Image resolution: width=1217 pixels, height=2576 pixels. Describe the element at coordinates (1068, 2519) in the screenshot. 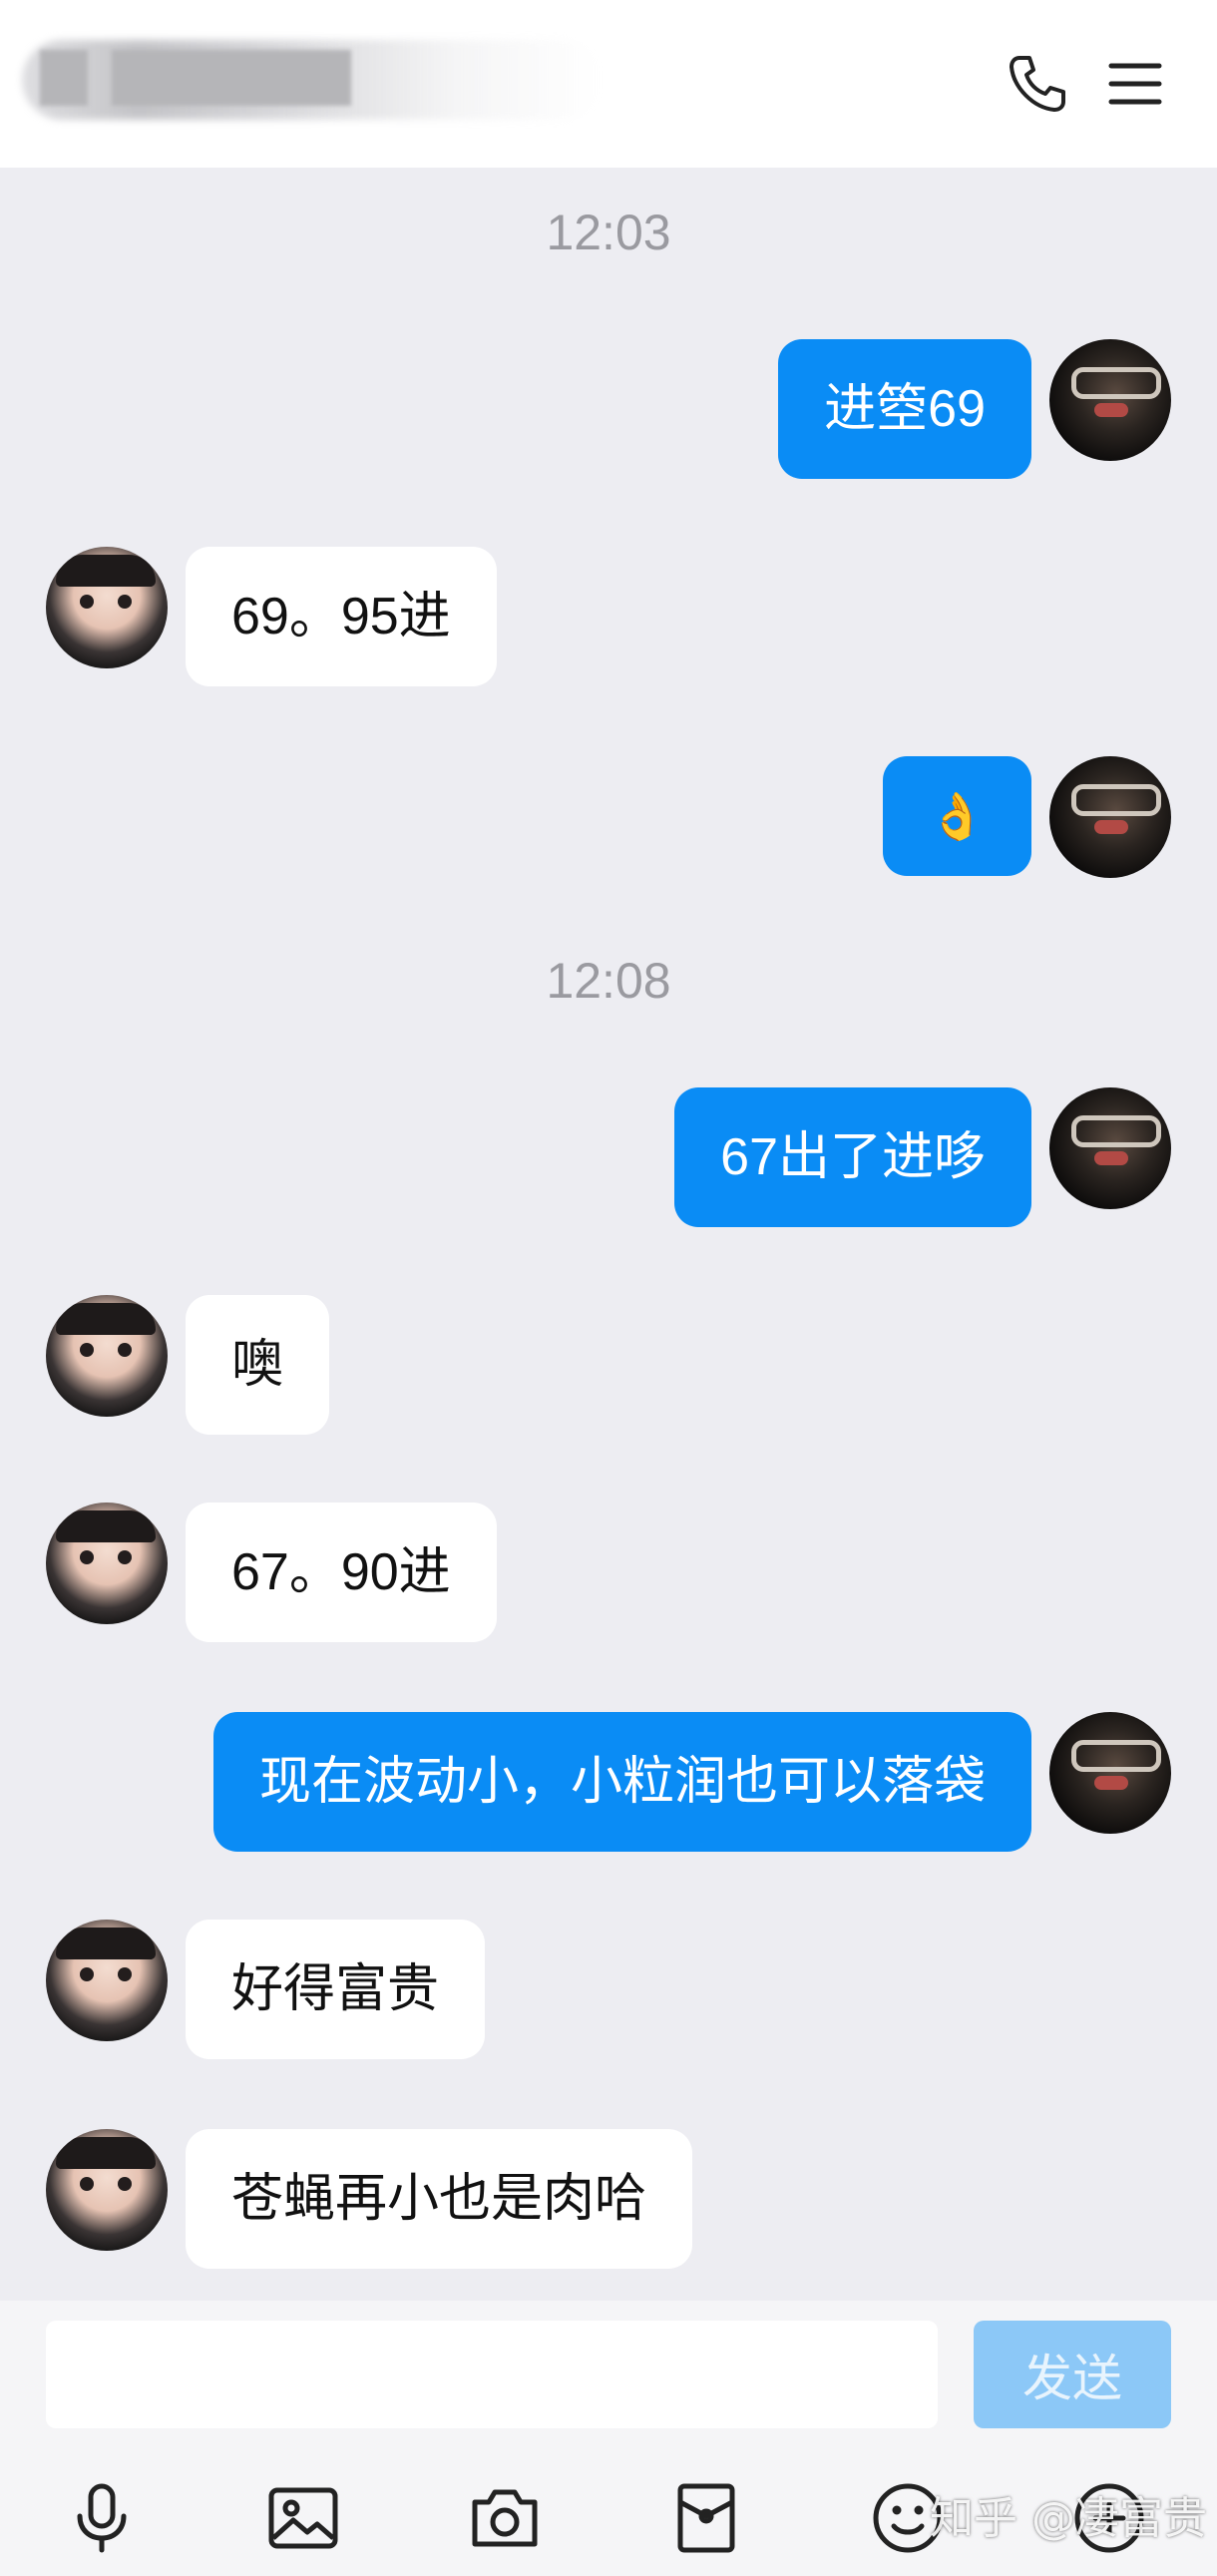

I see `watermark: 知乎 @凄富贵` at that location.